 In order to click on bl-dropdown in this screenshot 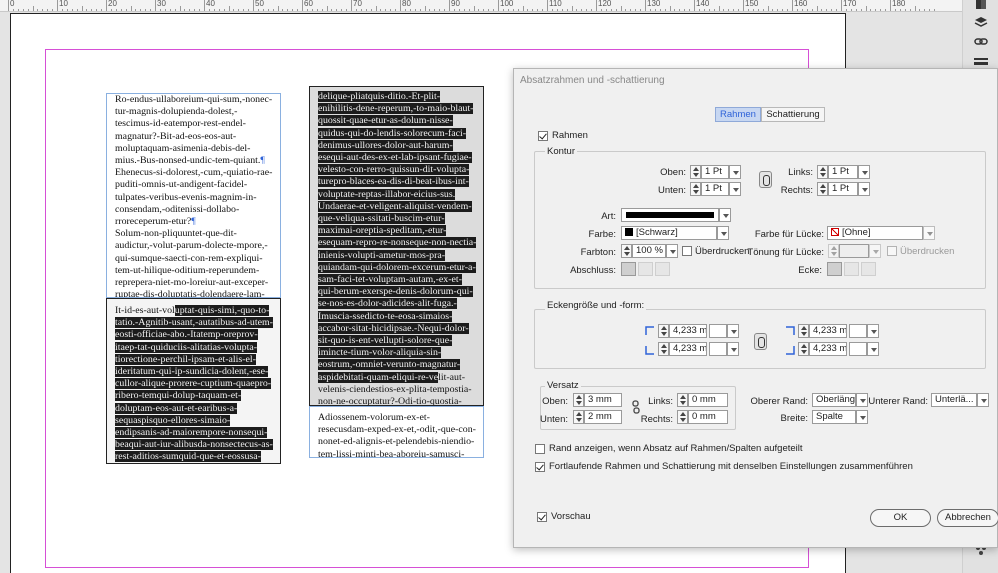, I will do `click(733, 349)`.